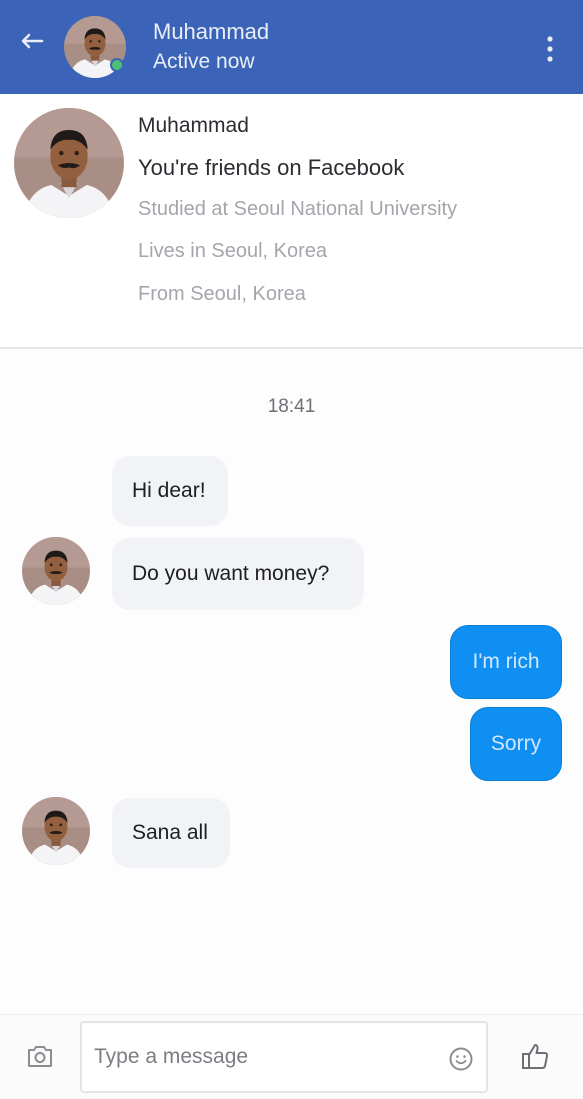 The image size is (583, 1099). I want to click on message-composer: Type a message, so click(291, 1056).